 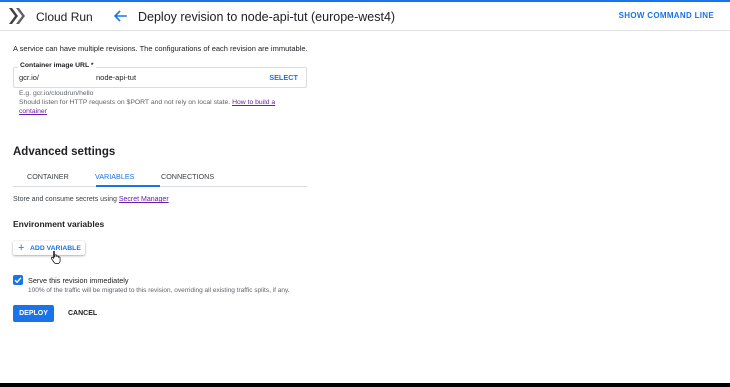 What do you see at coordinates (56, 93) in the screenshot?
I see `image-example-hint: E.g. gcr.io/cloudrun/hello` at bounding box center [56, 93].